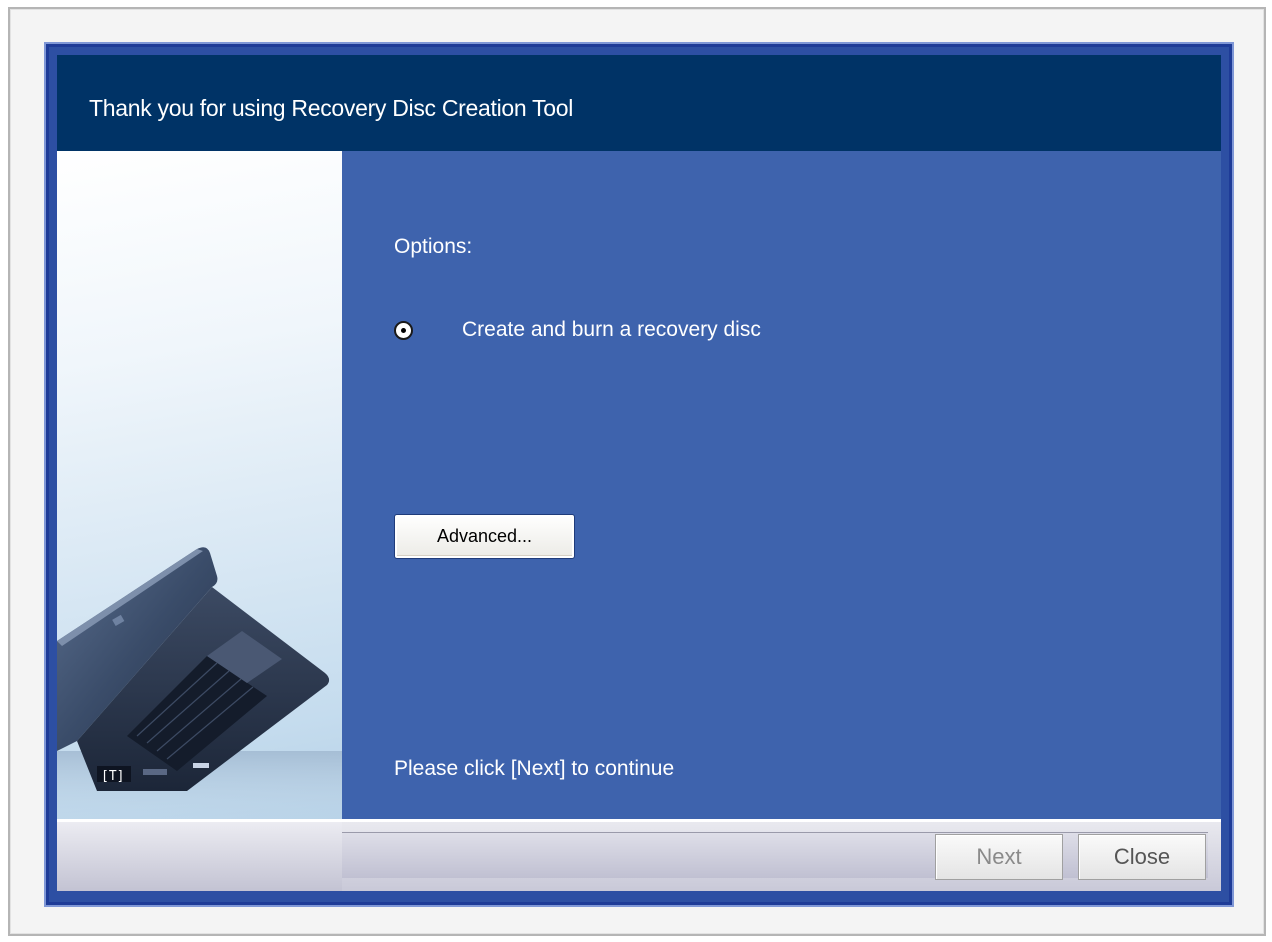  I want to click on radio-selected-dot, so click(403, 330).